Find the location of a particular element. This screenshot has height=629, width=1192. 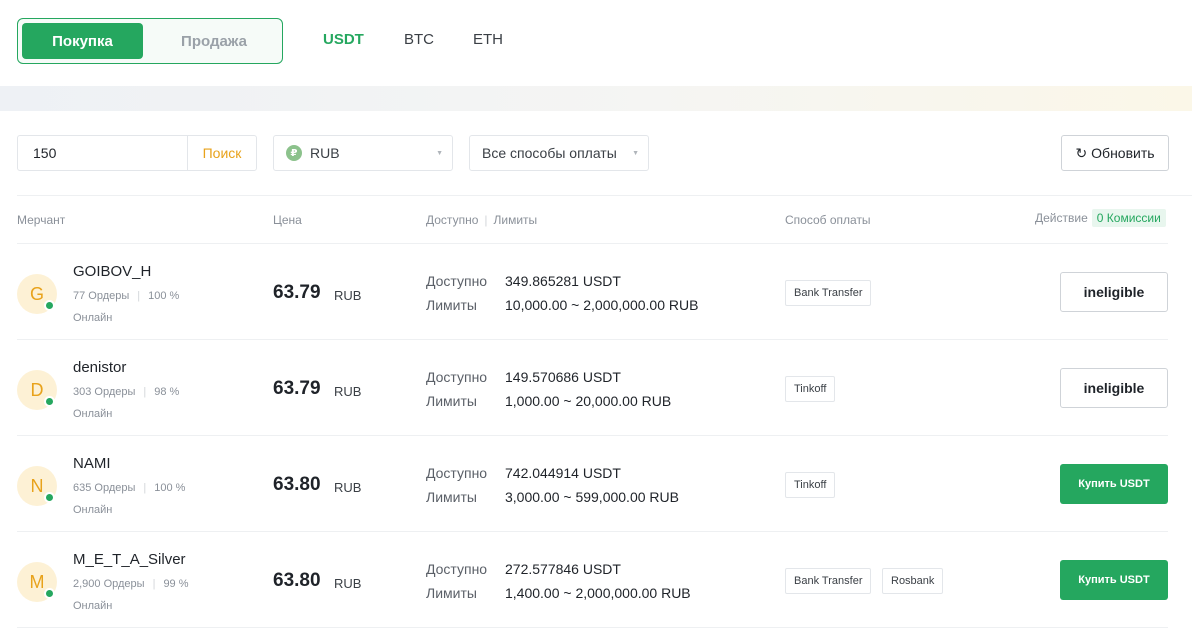

merchant-name: denistor is located at coordinates (99, 367).